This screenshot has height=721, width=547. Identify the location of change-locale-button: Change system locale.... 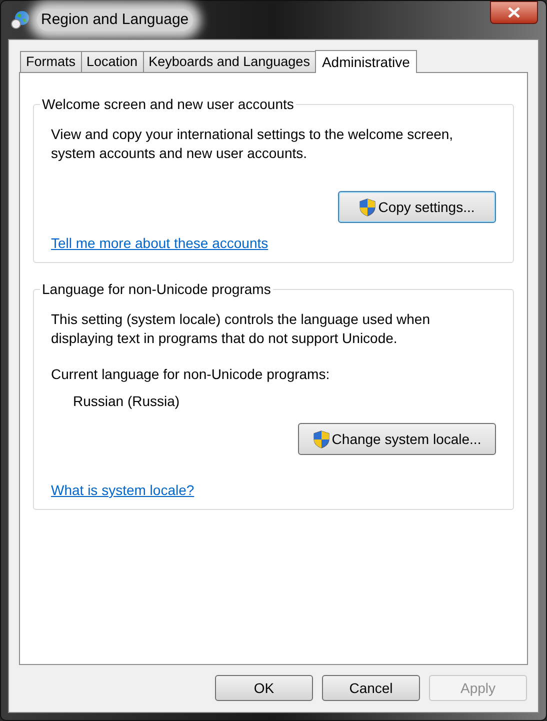
(397, 439).